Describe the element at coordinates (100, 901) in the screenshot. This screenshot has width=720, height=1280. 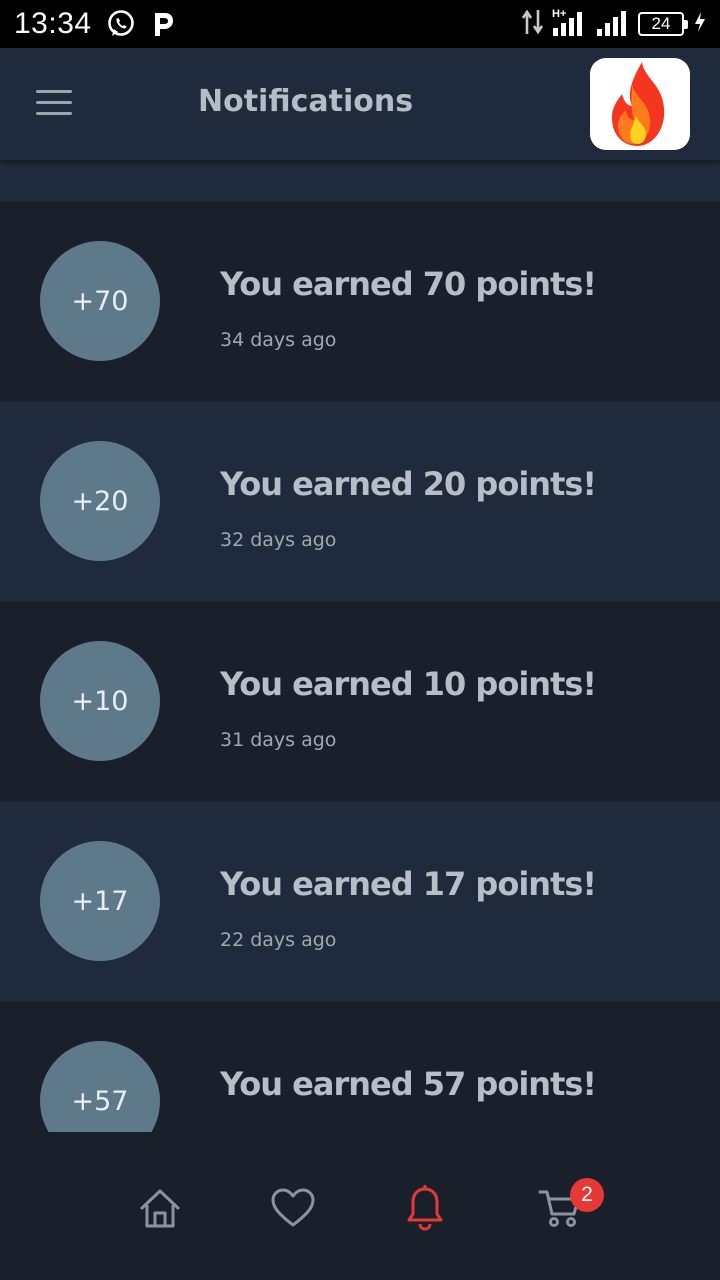
I see `points-badge: +17` at that location.